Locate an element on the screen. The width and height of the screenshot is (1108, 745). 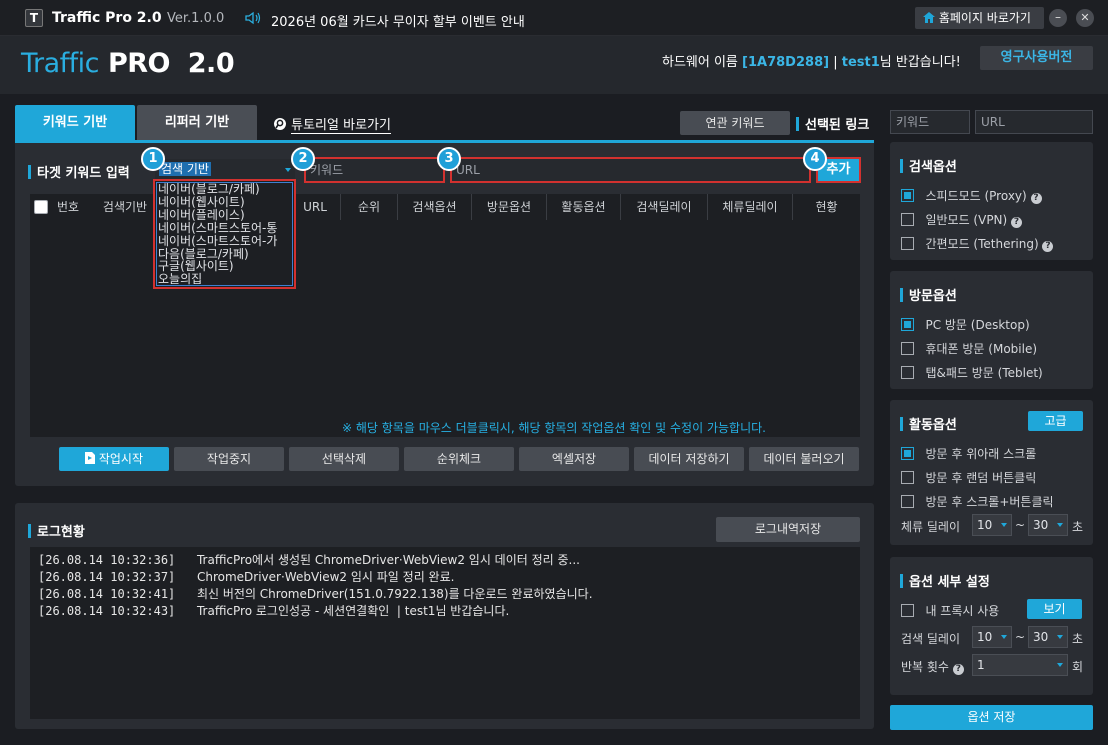
option-mobile-visit: 휴대폰 방문 (Mobile) is located at coordinates (969, 348).